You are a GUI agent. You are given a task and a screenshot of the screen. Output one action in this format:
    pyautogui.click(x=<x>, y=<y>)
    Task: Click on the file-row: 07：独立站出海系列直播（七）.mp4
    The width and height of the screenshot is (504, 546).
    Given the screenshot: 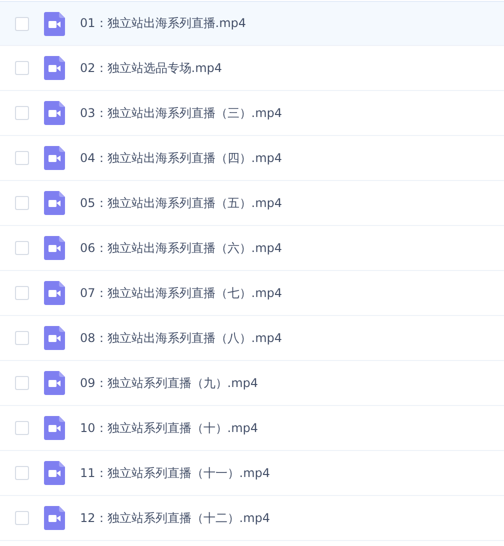 What is the action you would take?
    pyautogui.click(x=252, y=293)
    